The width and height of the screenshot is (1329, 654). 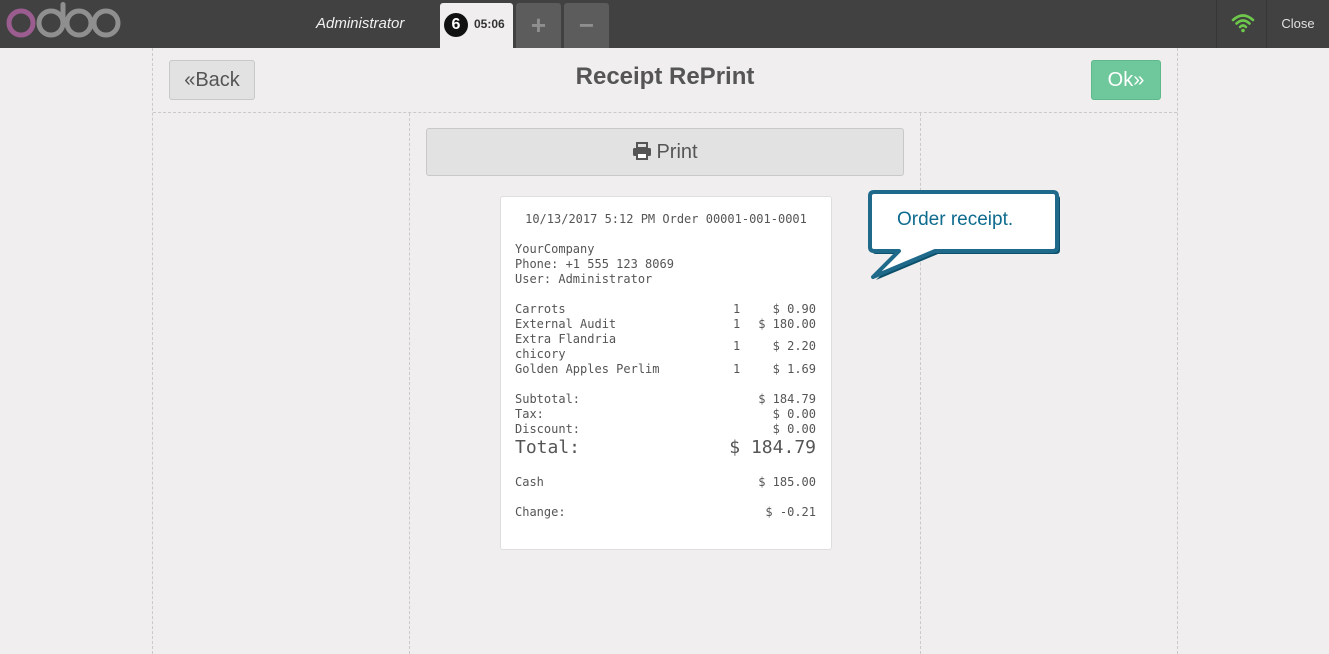 I want to click on receipt-line-price: $ 1.69, so click(x=794, y=369).